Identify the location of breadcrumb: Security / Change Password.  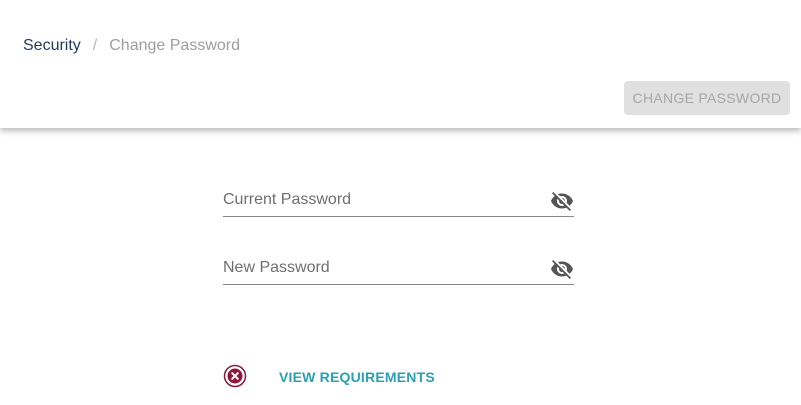
(131, 46).